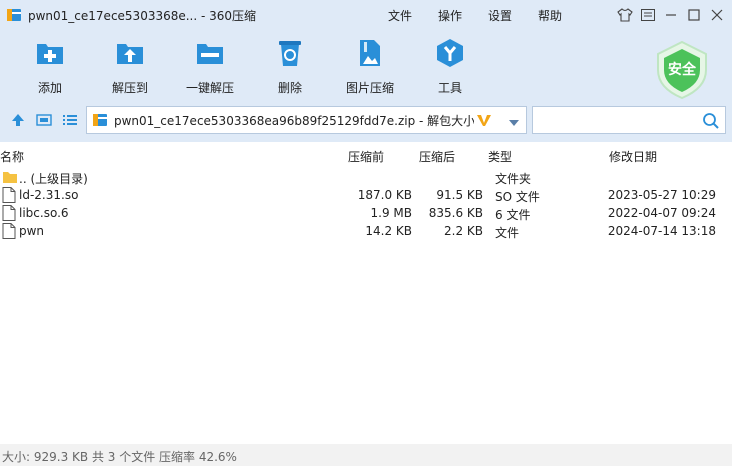 The height and width of the screenshot is (466, 732). Describe the element at coordinates (210, 54) in the screenshot. I see `one-click-extract-icon` at that location.